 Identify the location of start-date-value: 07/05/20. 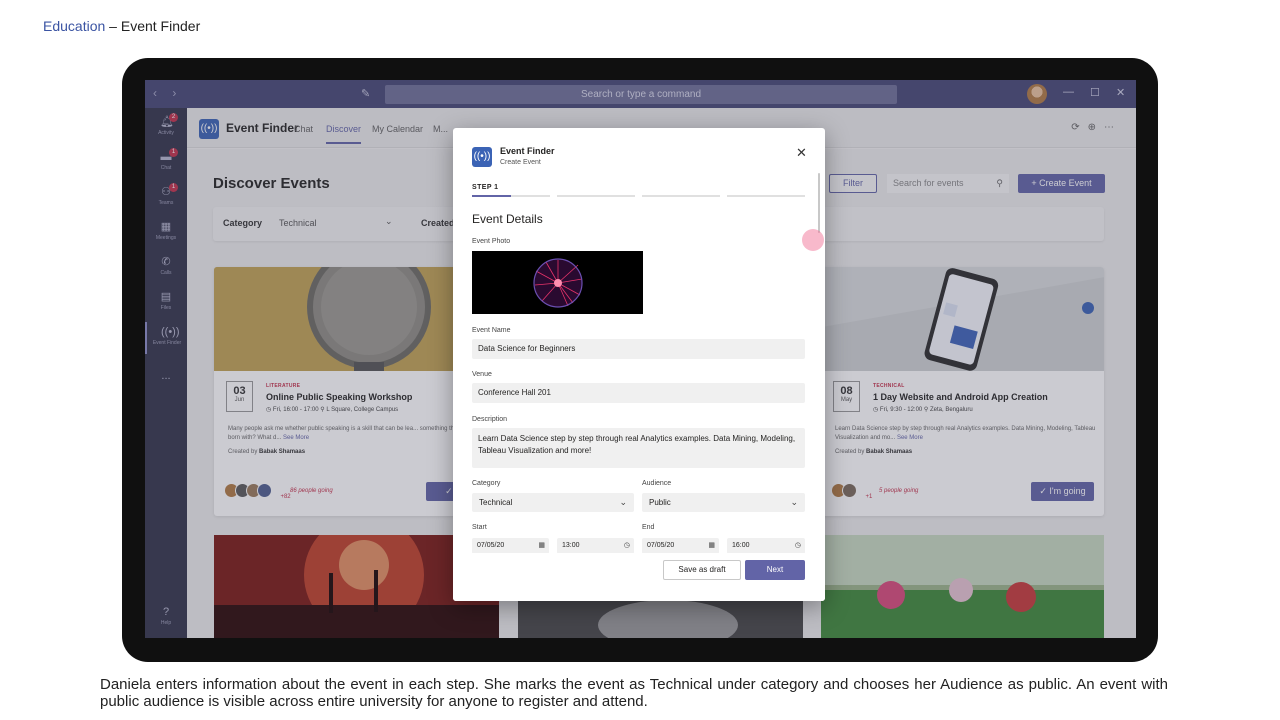
(491, 545).